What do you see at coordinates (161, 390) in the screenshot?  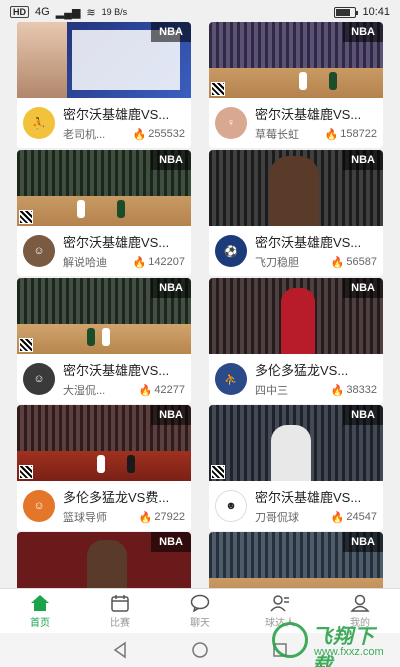 I see `heat-count: 🔥 42277` at bounding box center [161, 390].